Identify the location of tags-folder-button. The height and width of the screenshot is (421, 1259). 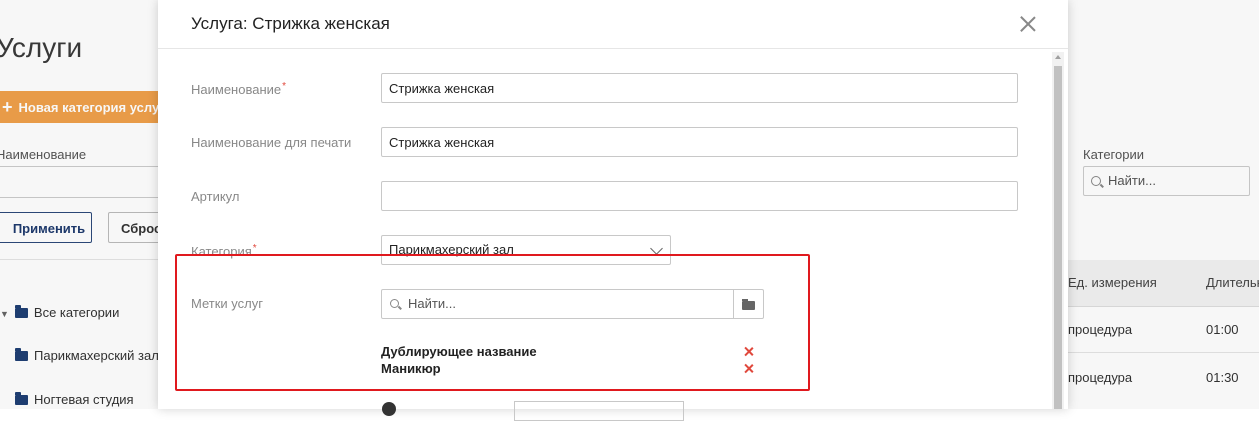
(748, 304).